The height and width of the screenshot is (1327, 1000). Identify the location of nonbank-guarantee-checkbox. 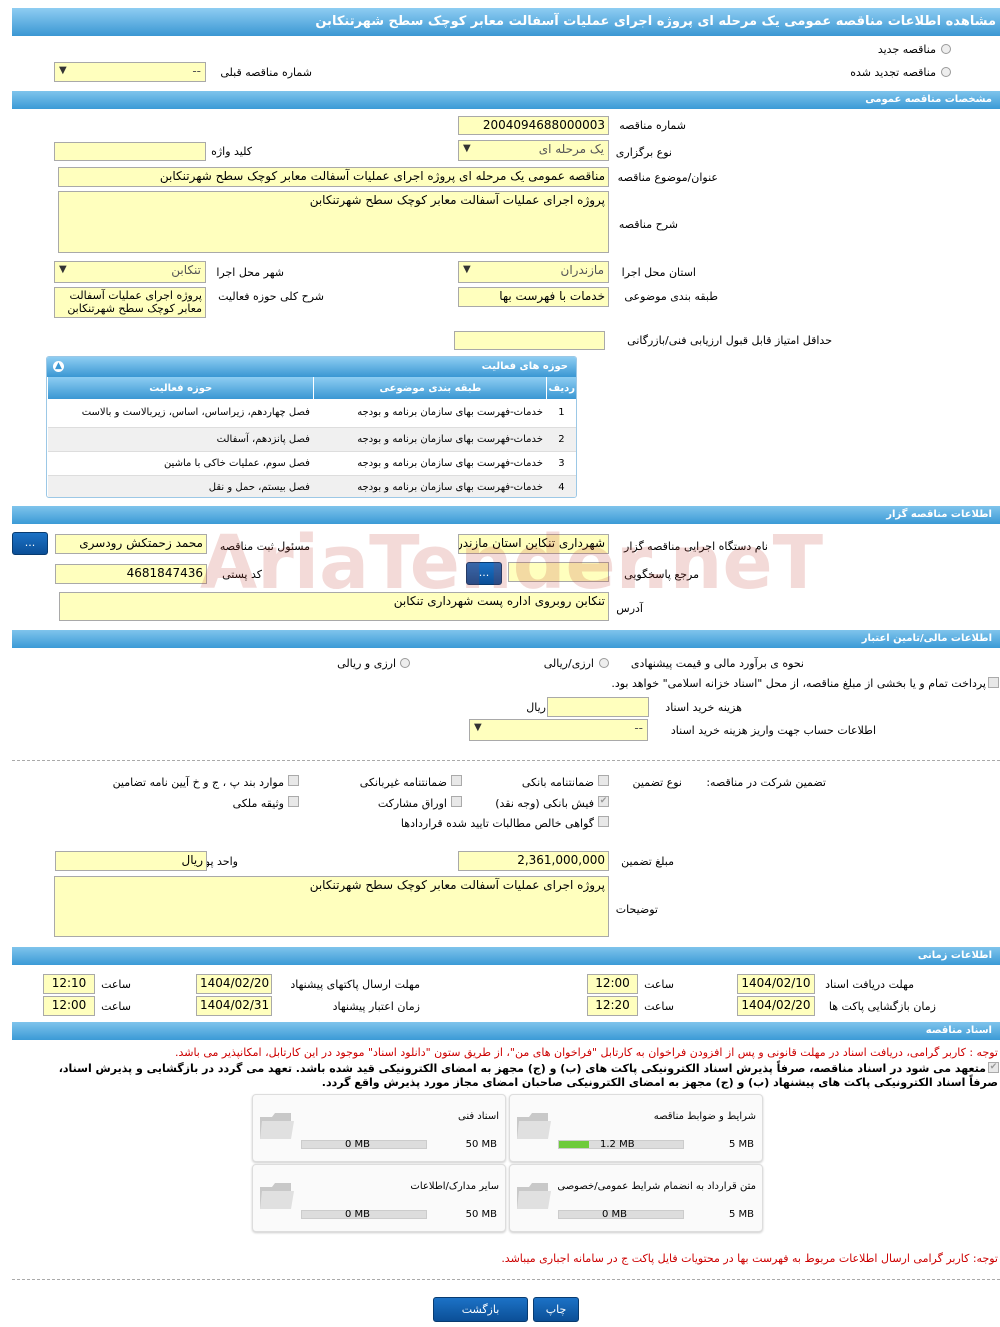
(456, 780).